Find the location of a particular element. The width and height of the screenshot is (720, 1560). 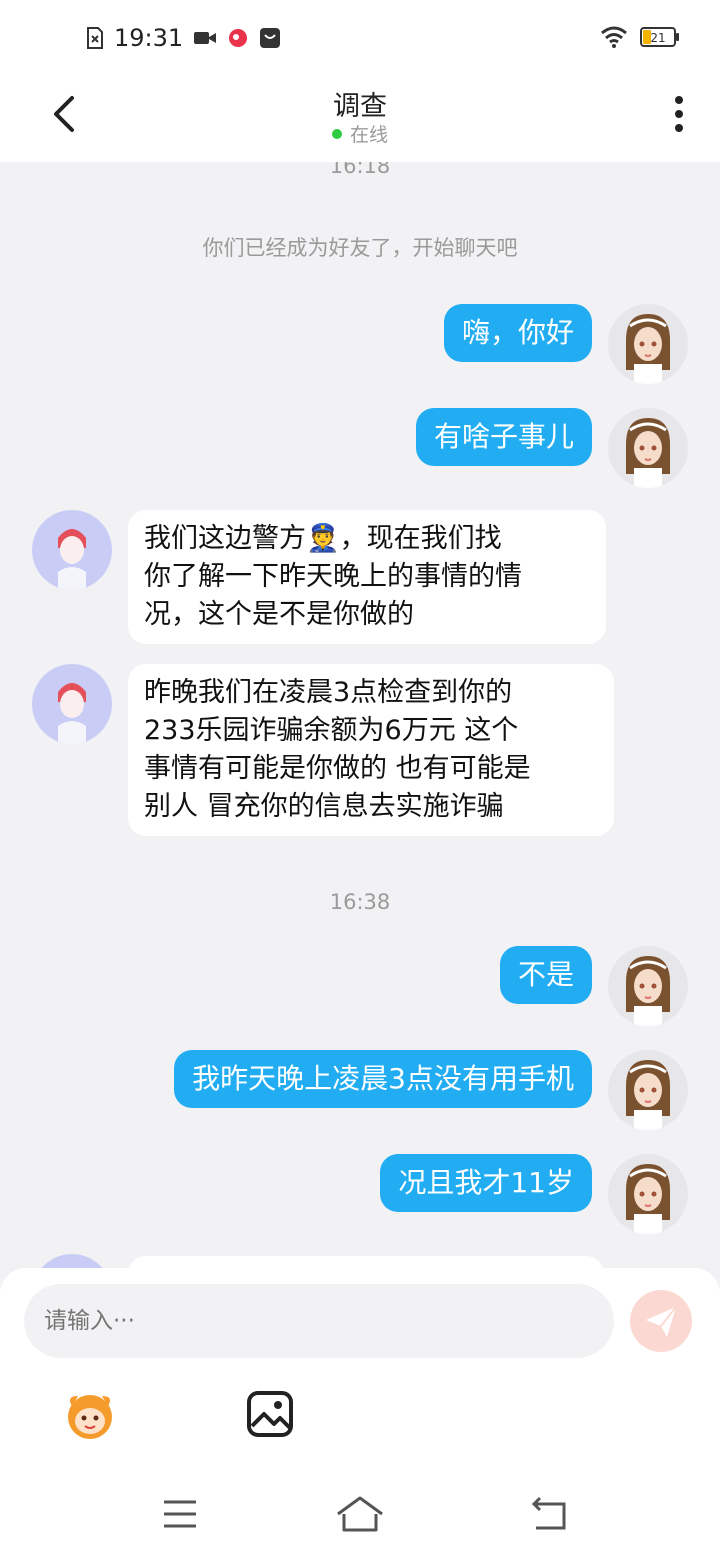

message-bubble-incoming is located at coordinates (366, 1262).